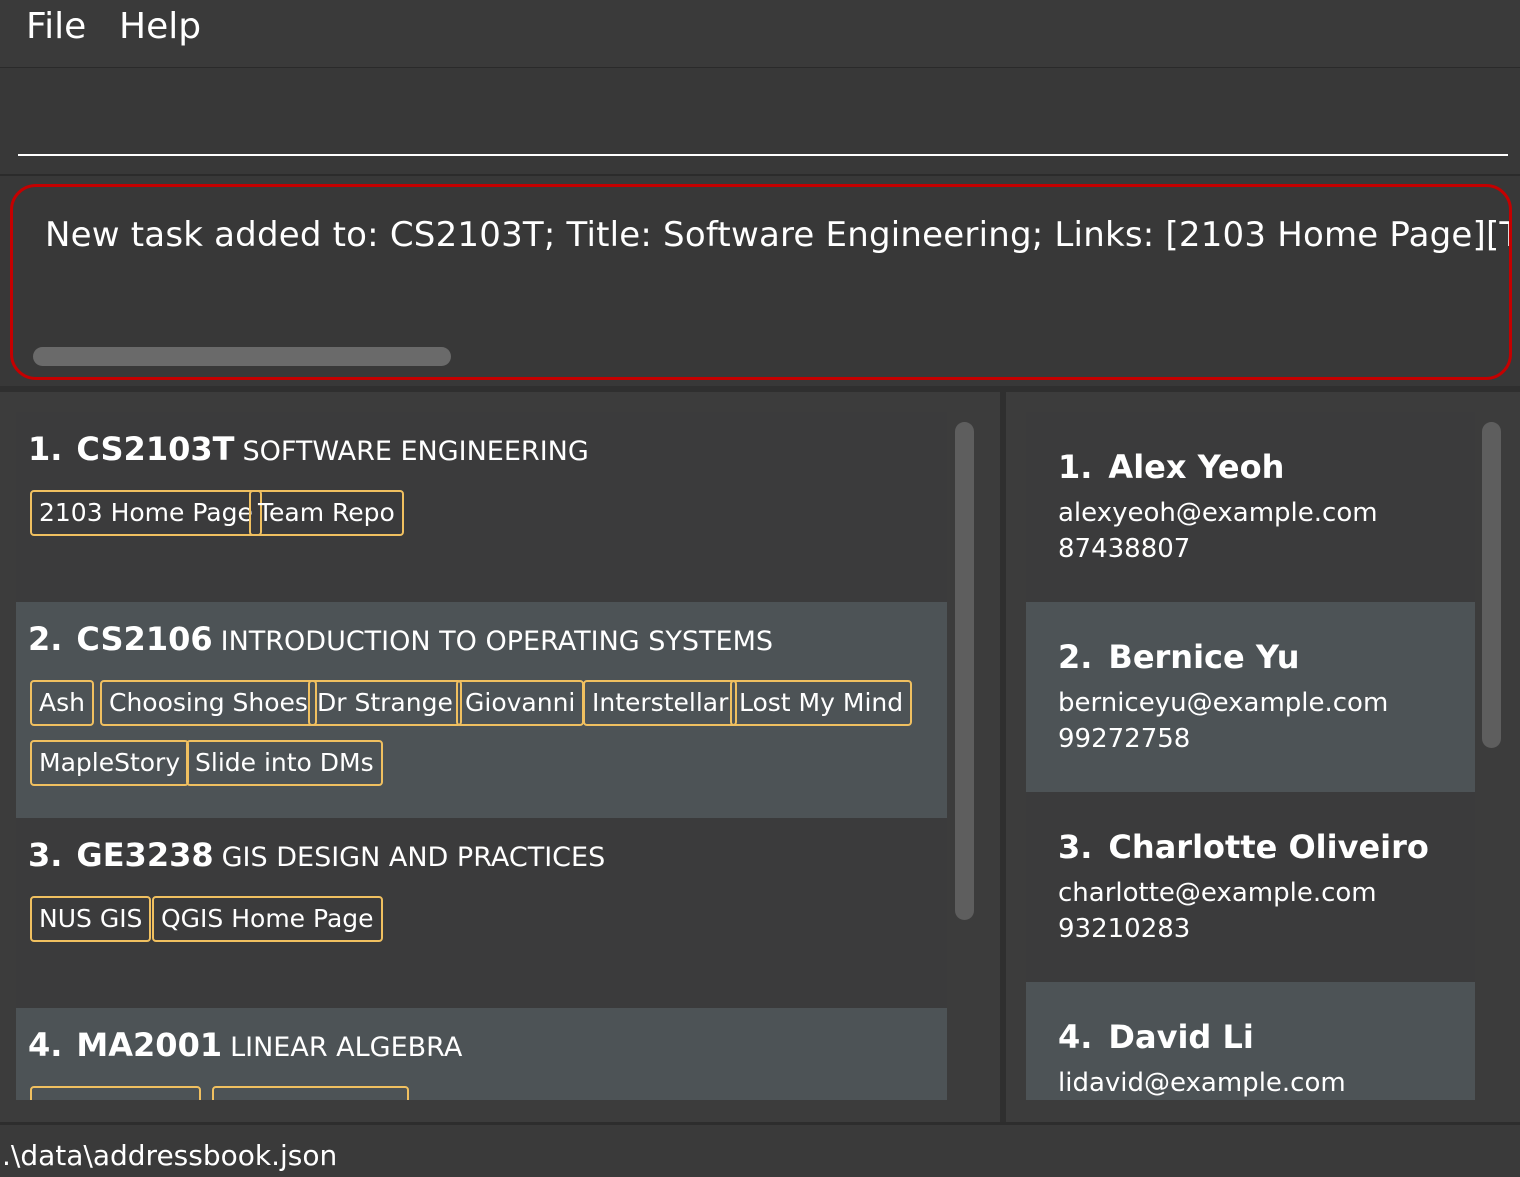  What do you see at coordinates (149, 1045) in the screenshot?
I see `task-code: MA2001` at bounding box center [149, 1045].